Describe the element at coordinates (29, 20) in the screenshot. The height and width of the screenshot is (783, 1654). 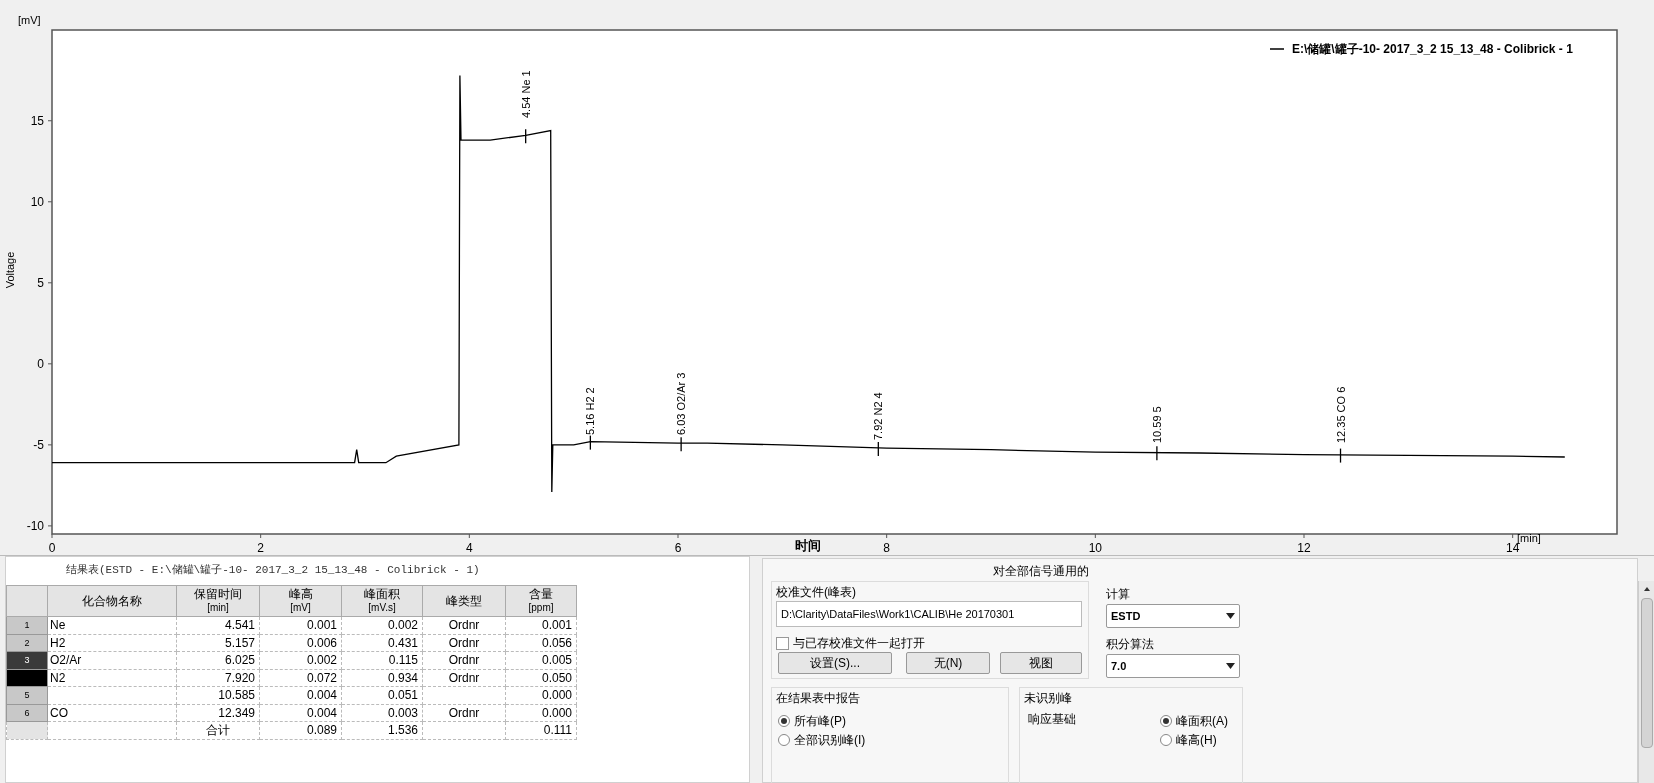
I see `y-unit-label: [mV]` at that location.